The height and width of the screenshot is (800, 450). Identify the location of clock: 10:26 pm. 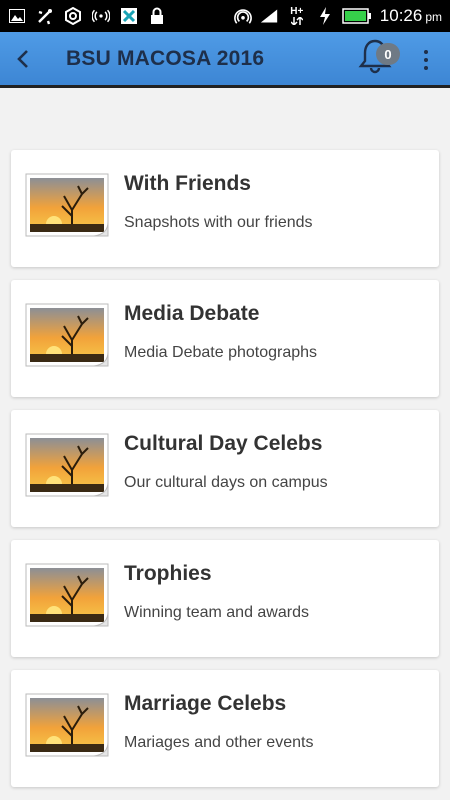
(411, 16).